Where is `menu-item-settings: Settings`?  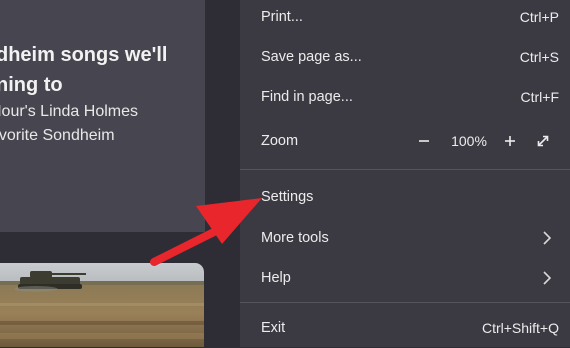 menu-item-settings: Settings is located at coordinates (405, 197).